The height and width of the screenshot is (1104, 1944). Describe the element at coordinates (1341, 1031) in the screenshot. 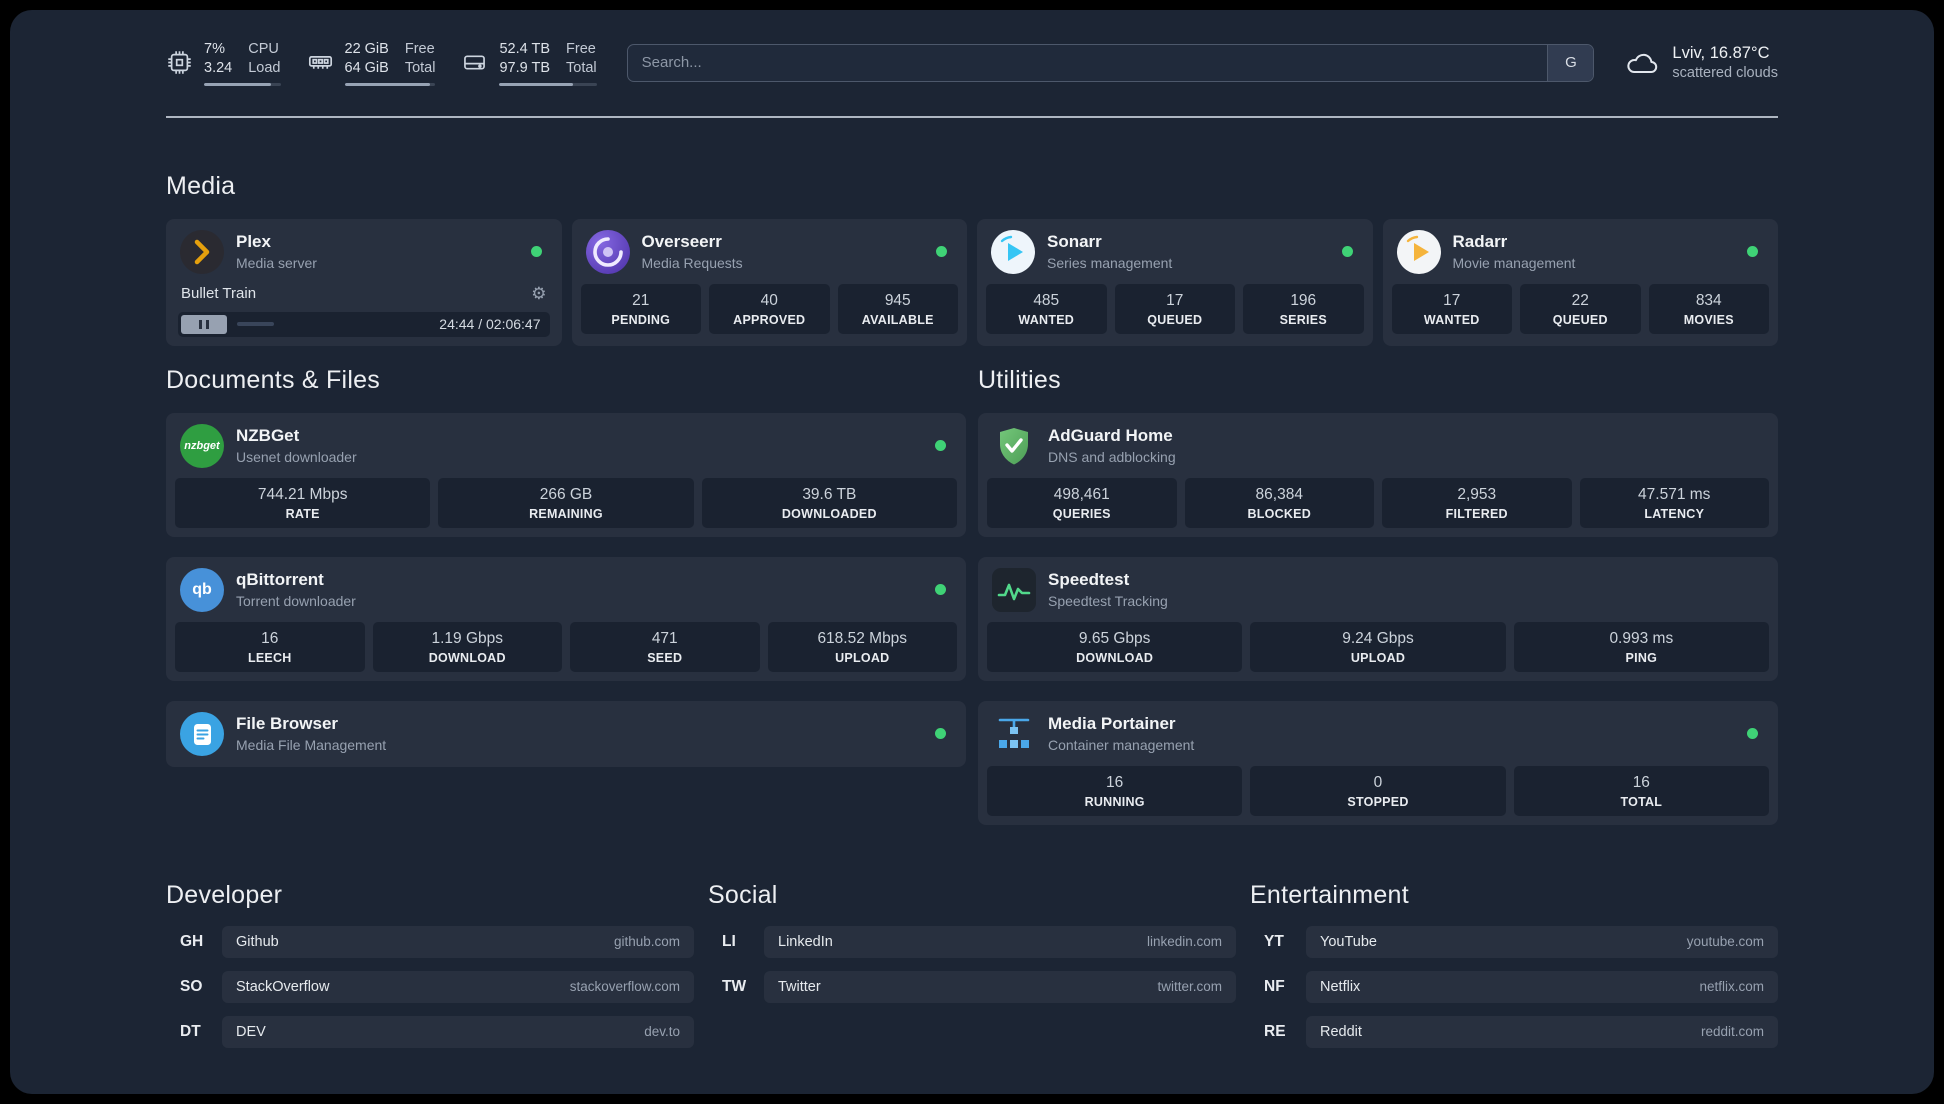

I see `bookmark-name: Reddit` at that location.